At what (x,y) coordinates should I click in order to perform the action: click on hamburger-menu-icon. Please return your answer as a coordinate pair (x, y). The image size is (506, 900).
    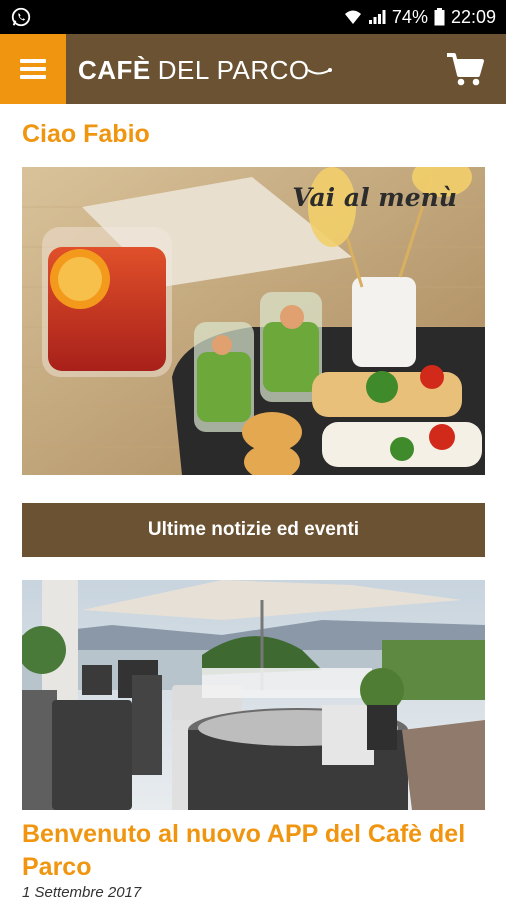
    Looking at the image, I should click on (33, 69).